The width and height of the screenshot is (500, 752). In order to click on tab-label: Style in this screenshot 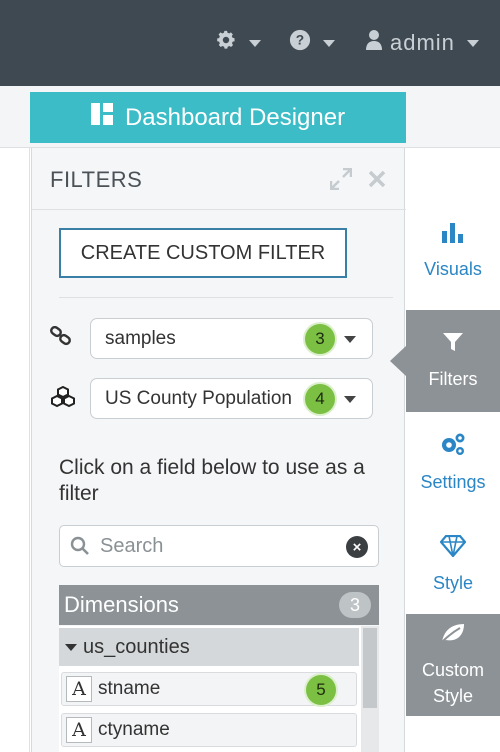, I will do `click(453, 582)`.